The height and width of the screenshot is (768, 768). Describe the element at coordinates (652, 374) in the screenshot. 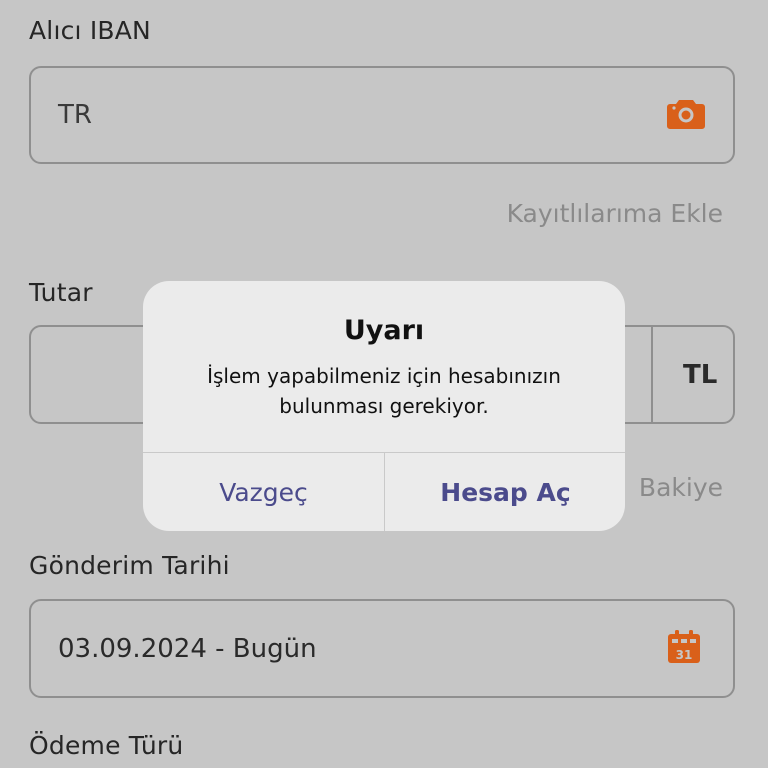

I see `currency-divider` at that location.